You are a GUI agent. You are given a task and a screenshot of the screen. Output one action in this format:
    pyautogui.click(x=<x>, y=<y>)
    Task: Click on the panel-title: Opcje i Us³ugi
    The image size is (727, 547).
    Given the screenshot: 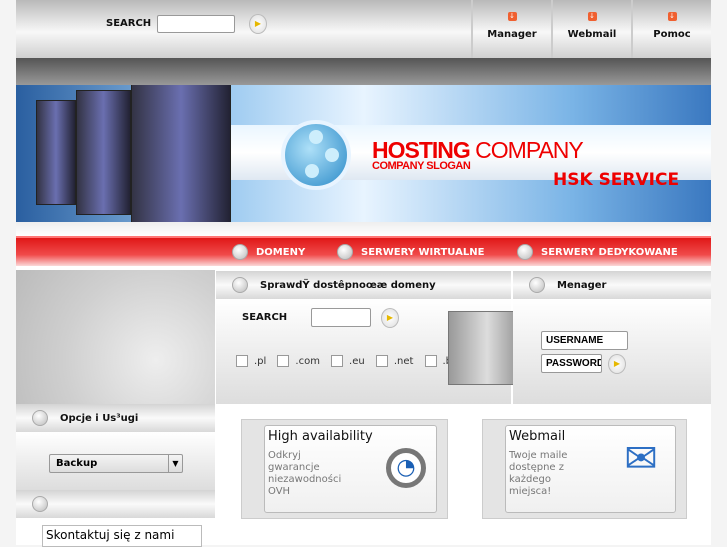 What is the action you would take?
    pyautogui.click(x=99, y=418)
    